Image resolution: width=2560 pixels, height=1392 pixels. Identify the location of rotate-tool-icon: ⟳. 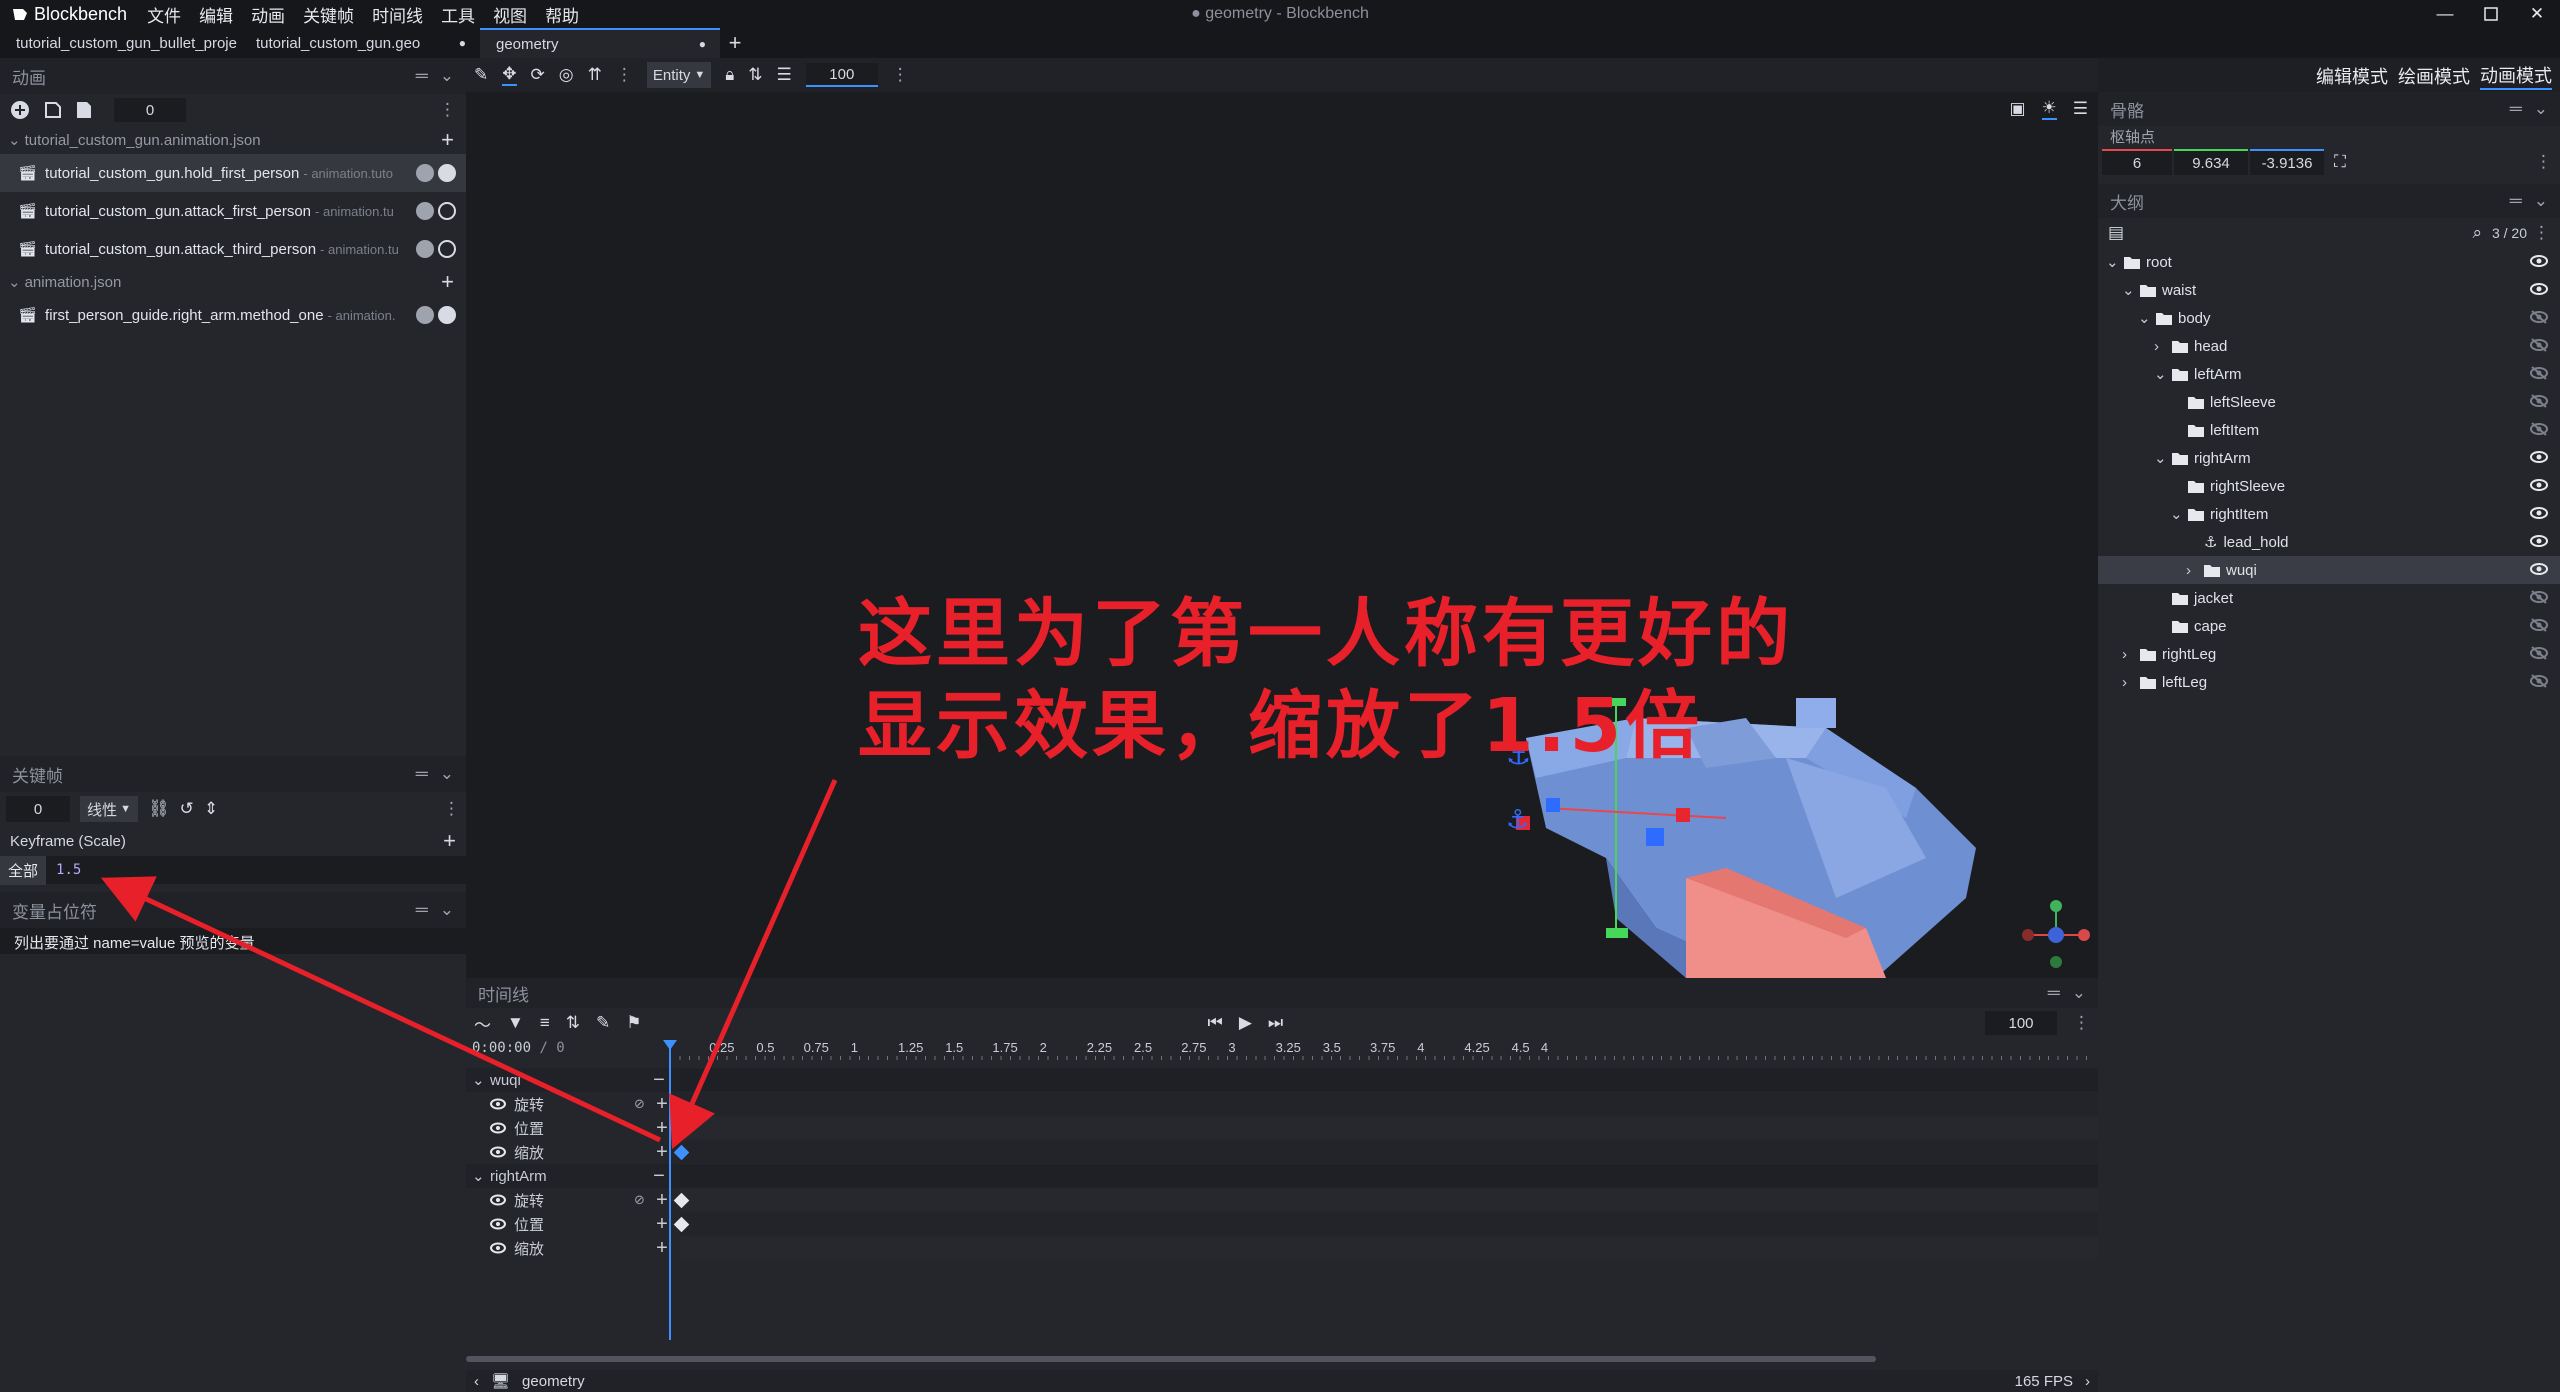
(538, 75).